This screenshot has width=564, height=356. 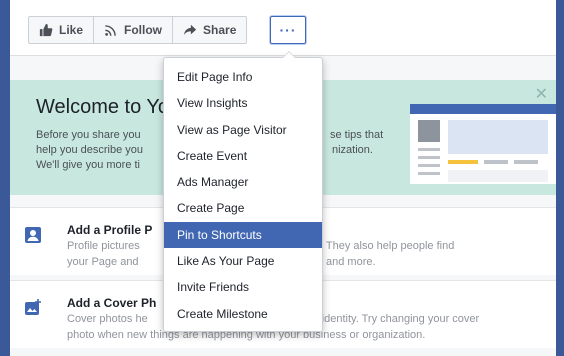 I want to click on welcome-line-2: help you describe you, so click(x=90, y=150).